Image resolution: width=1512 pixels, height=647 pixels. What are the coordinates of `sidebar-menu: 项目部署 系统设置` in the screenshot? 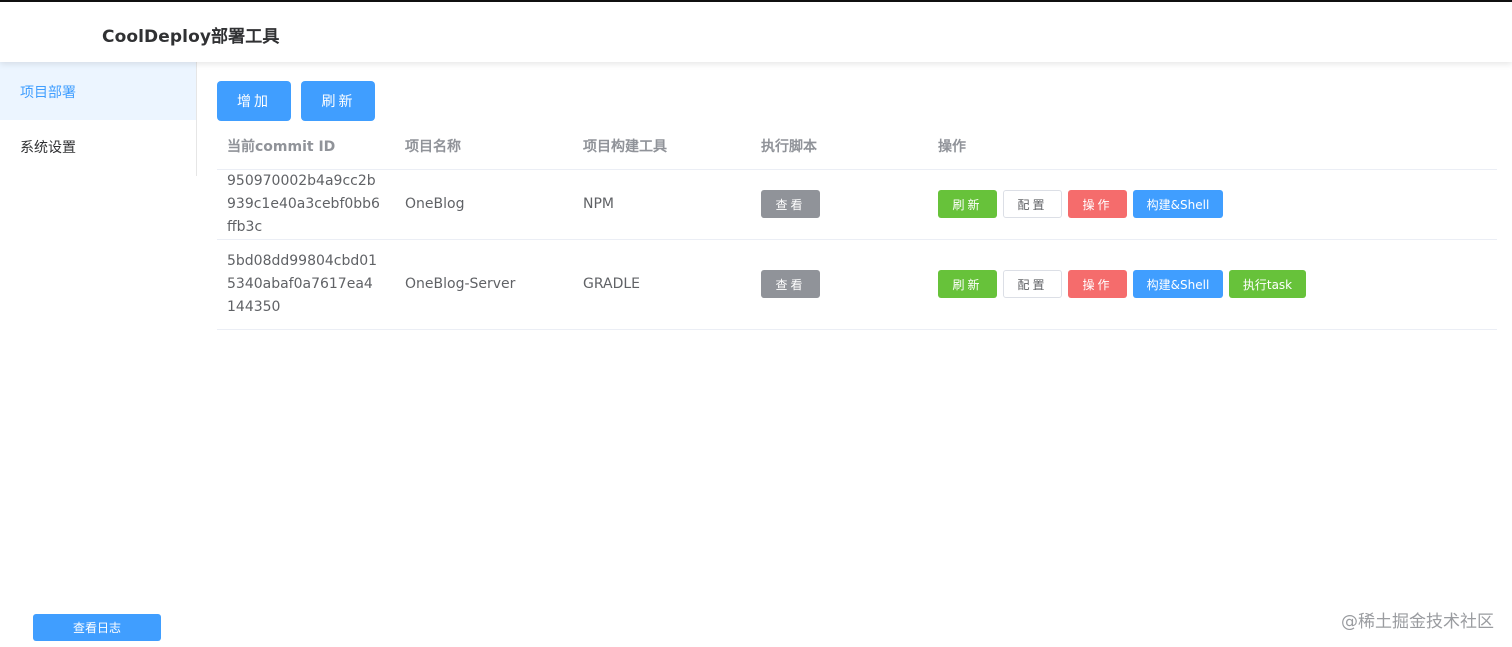 It's located at (98, 119).